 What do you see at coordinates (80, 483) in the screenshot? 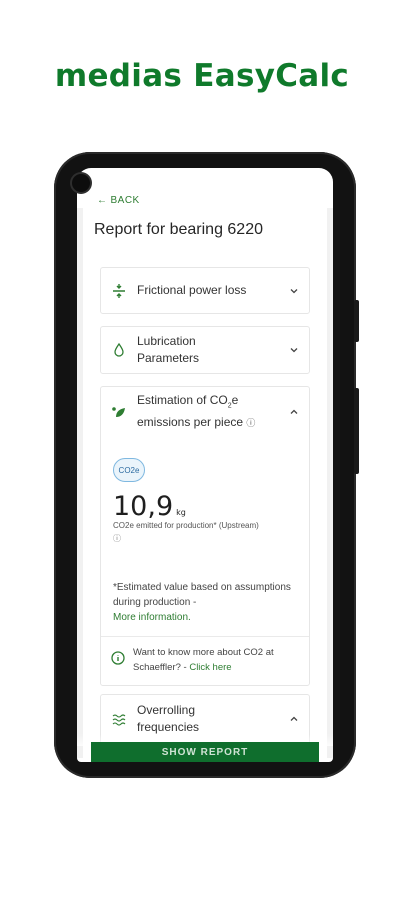
I see `background-page-left` at bounding box center [80, 483].